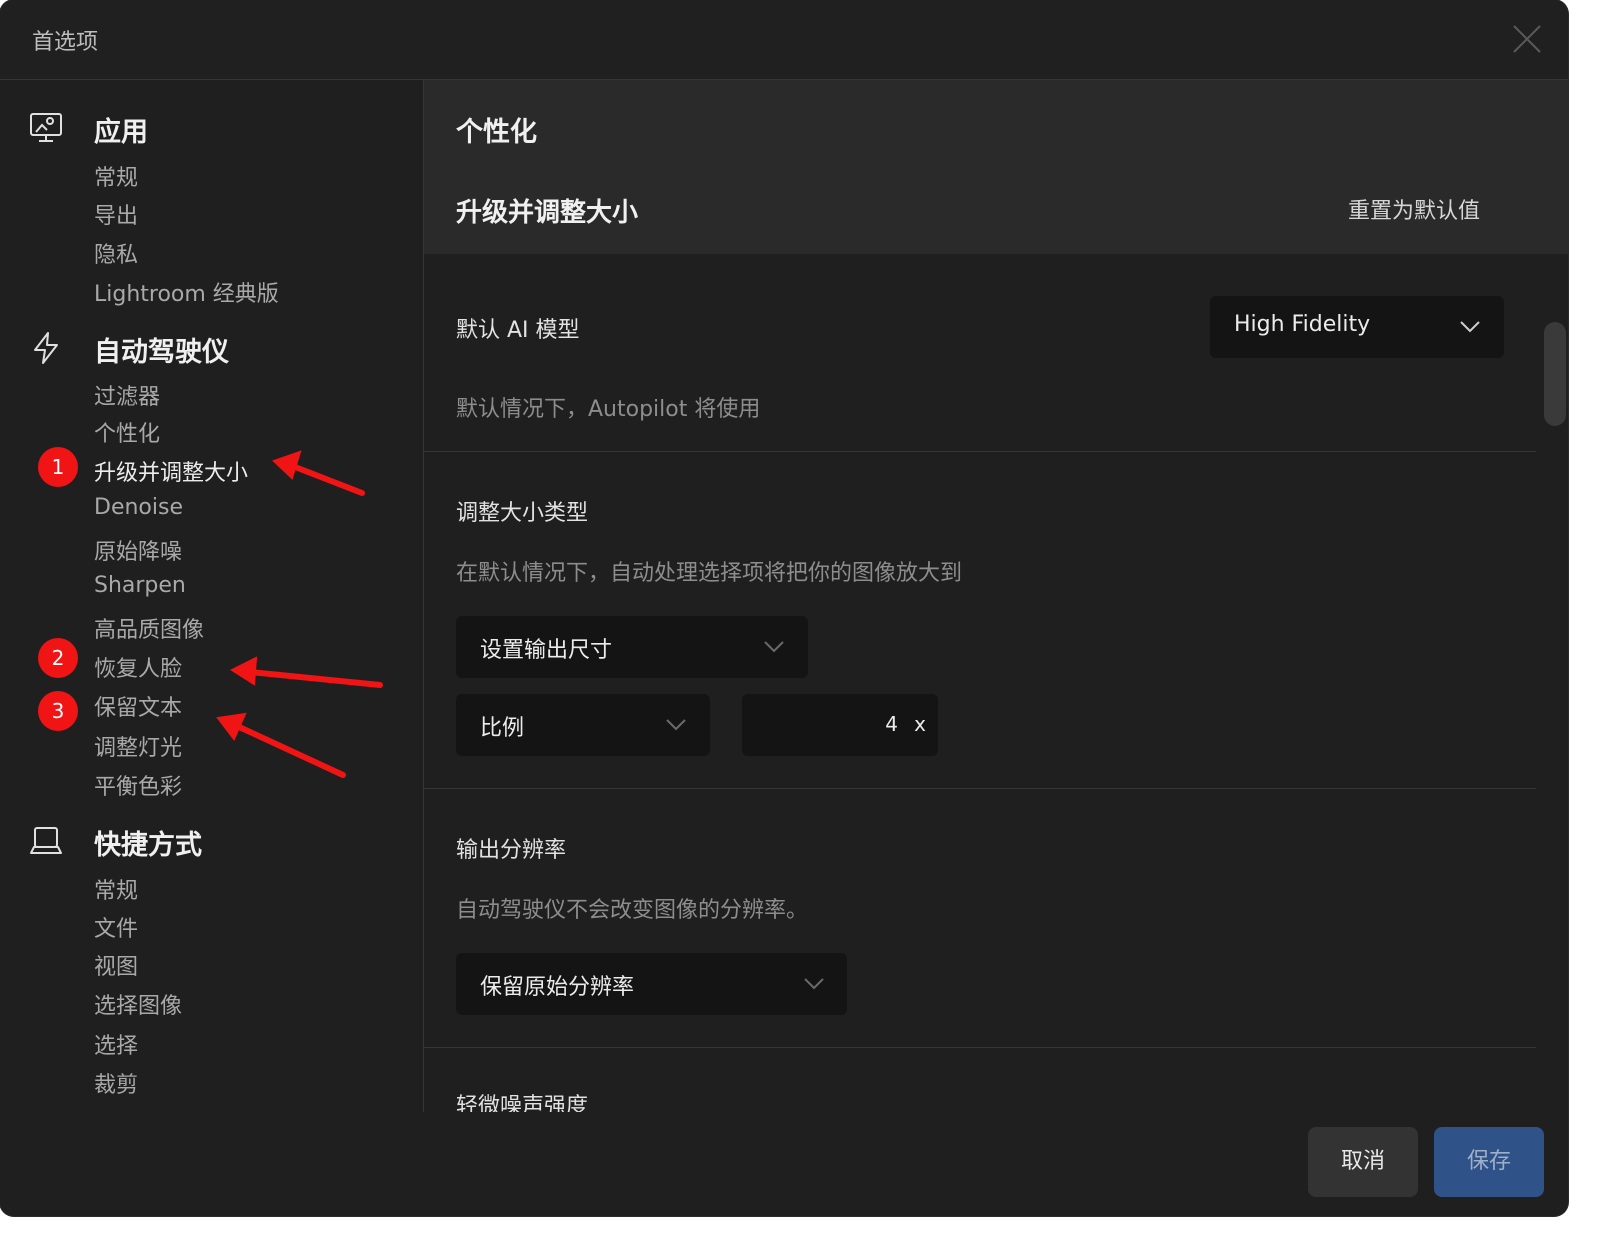 This screenshot has height=1240, width=1600. What do you see at coordinates (496, 132) in the screenshot?
I see `section-title: 个性化` at bounding box center [496, 132].